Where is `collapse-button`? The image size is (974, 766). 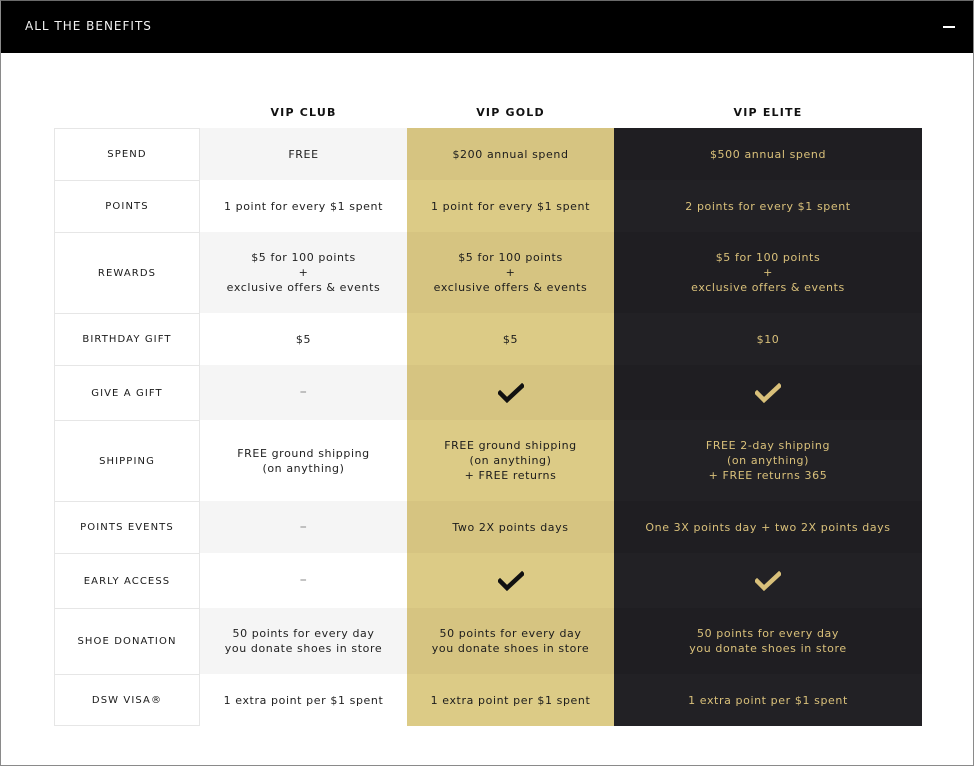 collapse-button is located at coordinates (949, 27).